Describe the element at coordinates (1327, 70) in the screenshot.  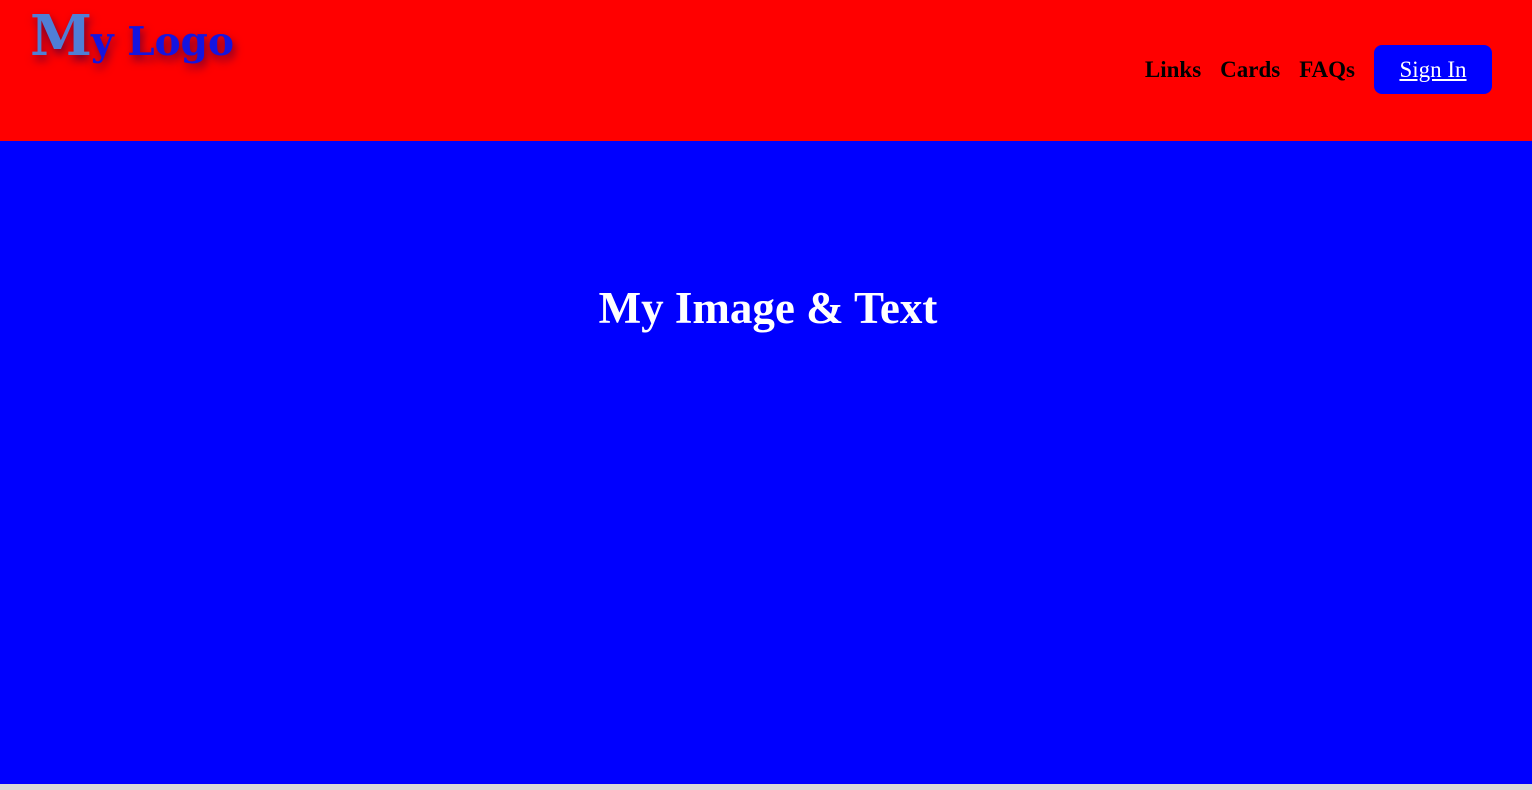
I see `nav-link-faqs: FAQs` at that location.